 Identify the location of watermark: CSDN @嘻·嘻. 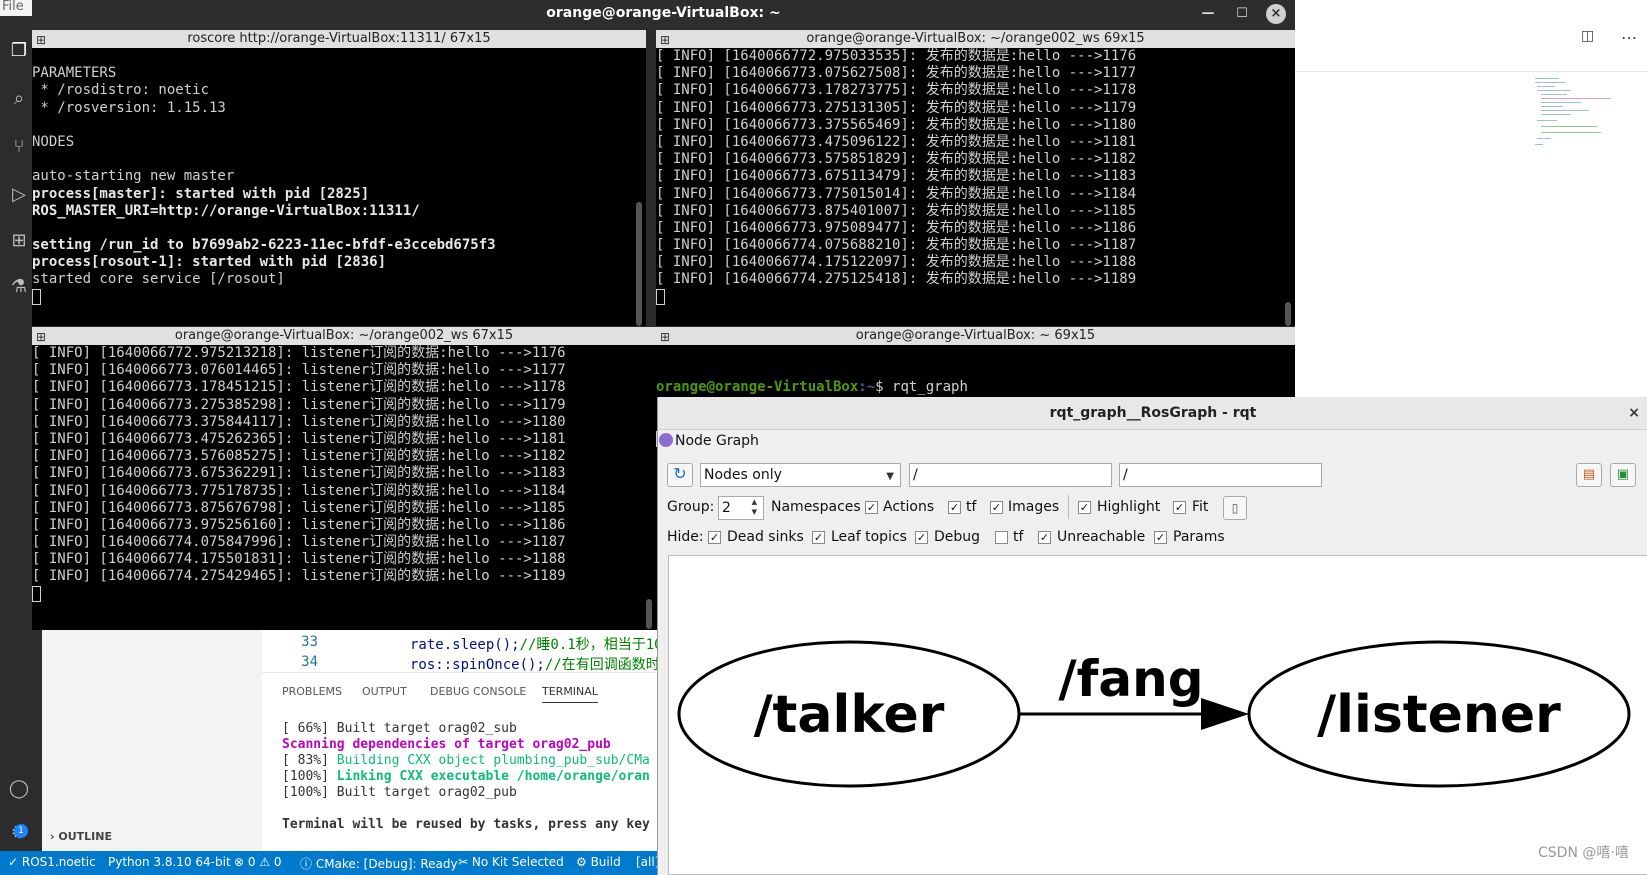
(1583, 853).